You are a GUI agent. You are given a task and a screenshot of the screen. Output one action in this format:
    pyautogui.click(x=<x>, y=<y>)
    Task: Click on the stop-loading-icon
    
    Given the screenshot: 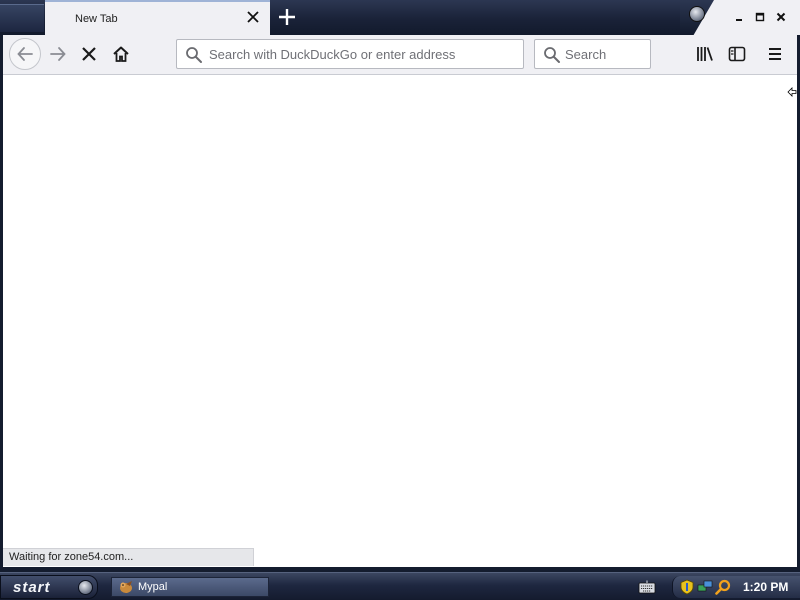 What is the action you would take?
    pyautogui.click(x=89, y=54)
    